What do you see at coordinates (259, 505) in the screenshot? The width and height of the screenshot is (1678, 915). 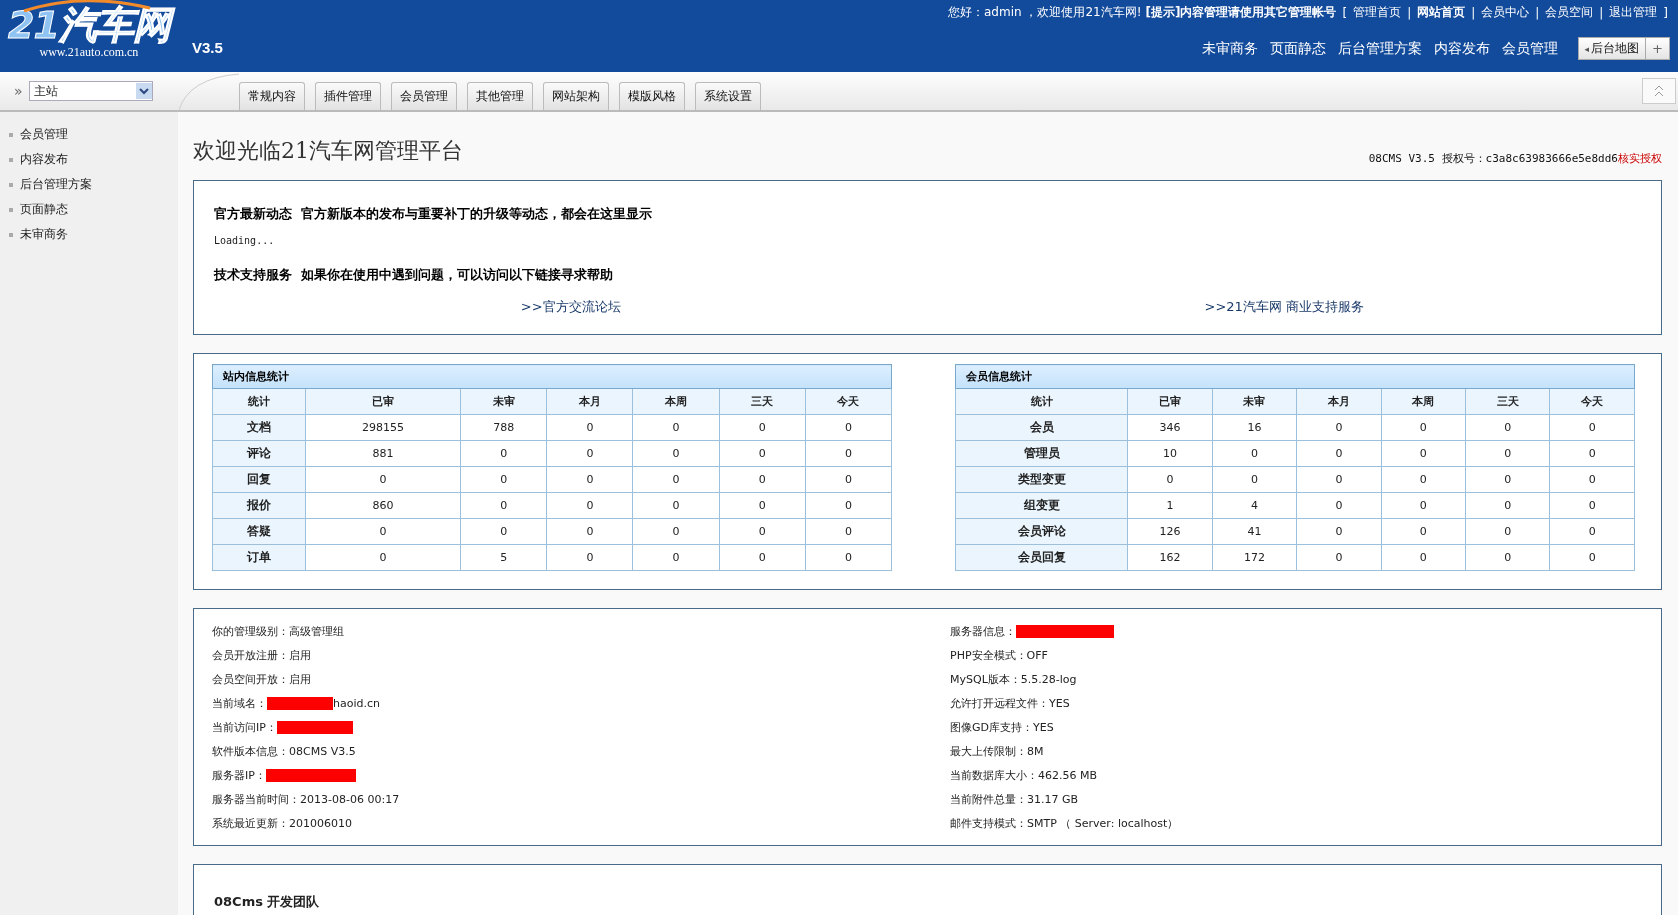 I see `row-header: 报价` at bounding box center [259, 505].